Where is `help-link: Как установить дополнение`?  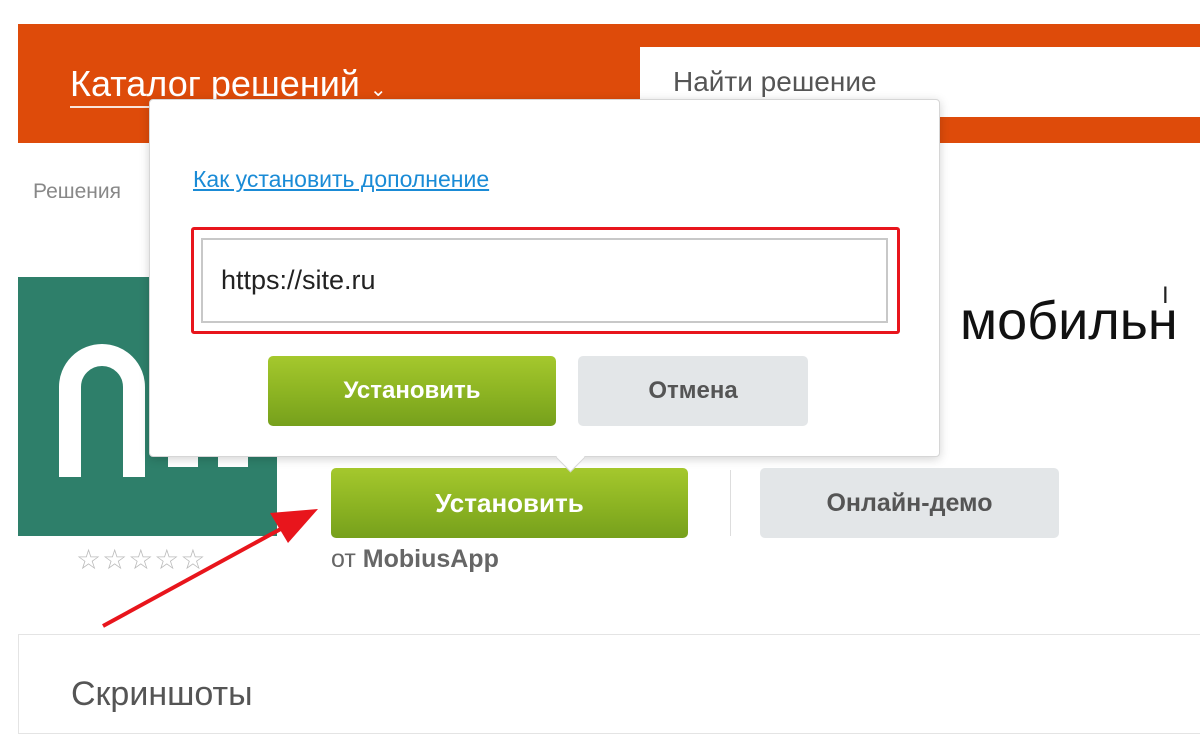 help-link: Как установить дополнение is located at coordinates (341, 179).